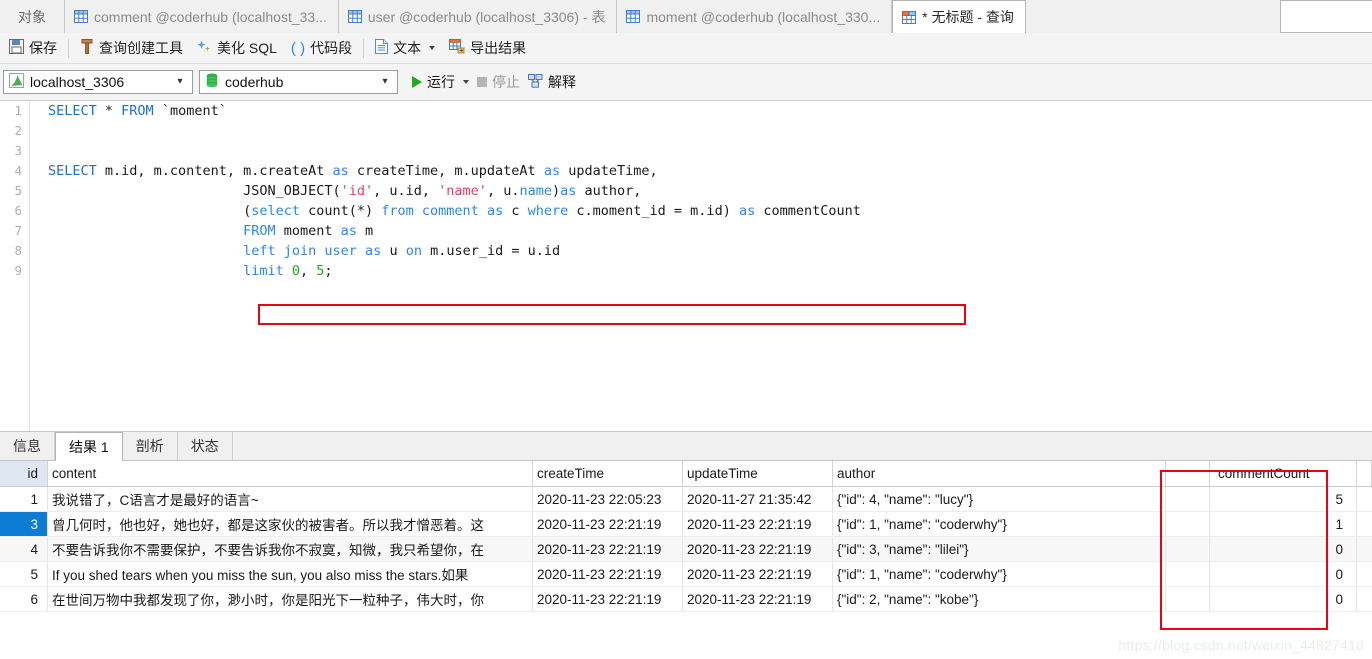 This screenshot has height=659, width=1372. I want to click on cell-id: 3, so click(24, 524).